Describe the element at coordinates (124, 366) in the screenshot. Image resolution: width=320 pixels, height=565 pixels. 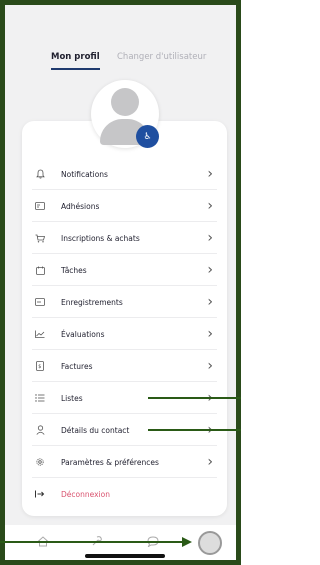
I see `menu-item-factures: $ Factures ›` at that location.